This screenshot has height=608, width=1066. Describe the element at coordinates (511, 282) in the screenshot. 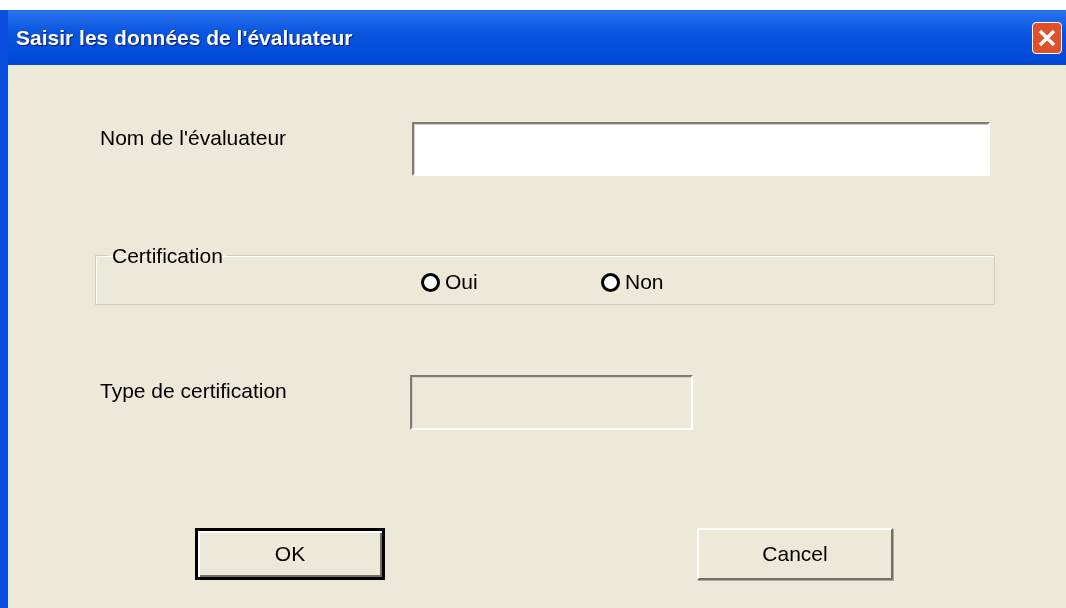

I see `radio-option: Oui` at that location.